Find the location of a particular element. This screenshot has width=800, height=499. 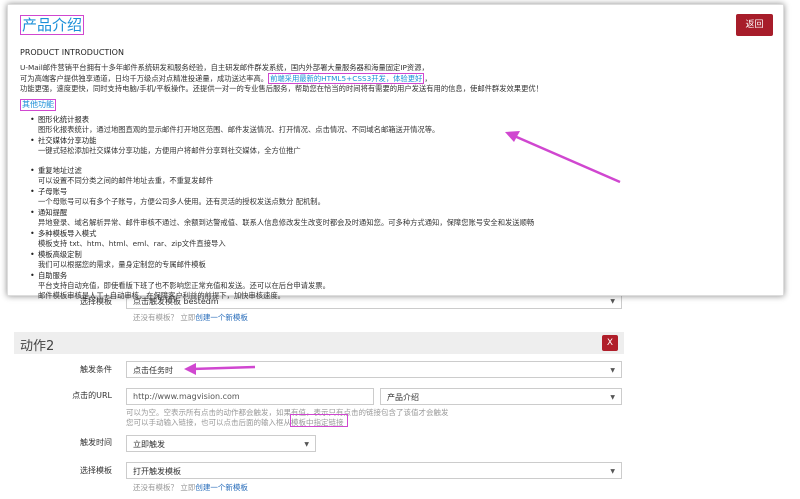

desc-line2-b: ， is located at coordinates (428, 78).